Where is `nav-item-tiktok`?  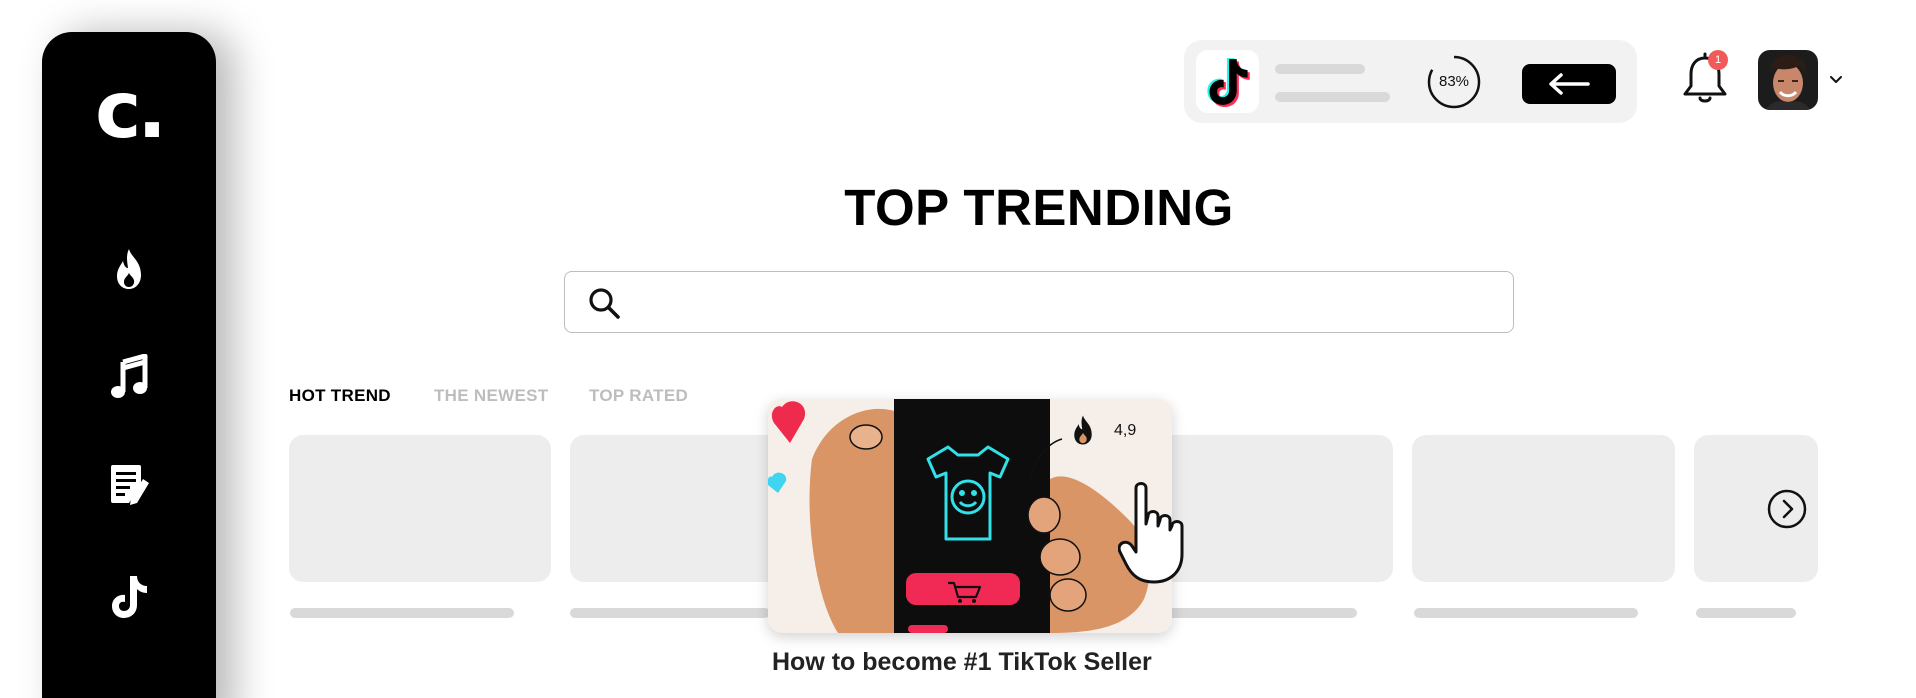 nav-item-tiktok is located at coordinates (129, 597).